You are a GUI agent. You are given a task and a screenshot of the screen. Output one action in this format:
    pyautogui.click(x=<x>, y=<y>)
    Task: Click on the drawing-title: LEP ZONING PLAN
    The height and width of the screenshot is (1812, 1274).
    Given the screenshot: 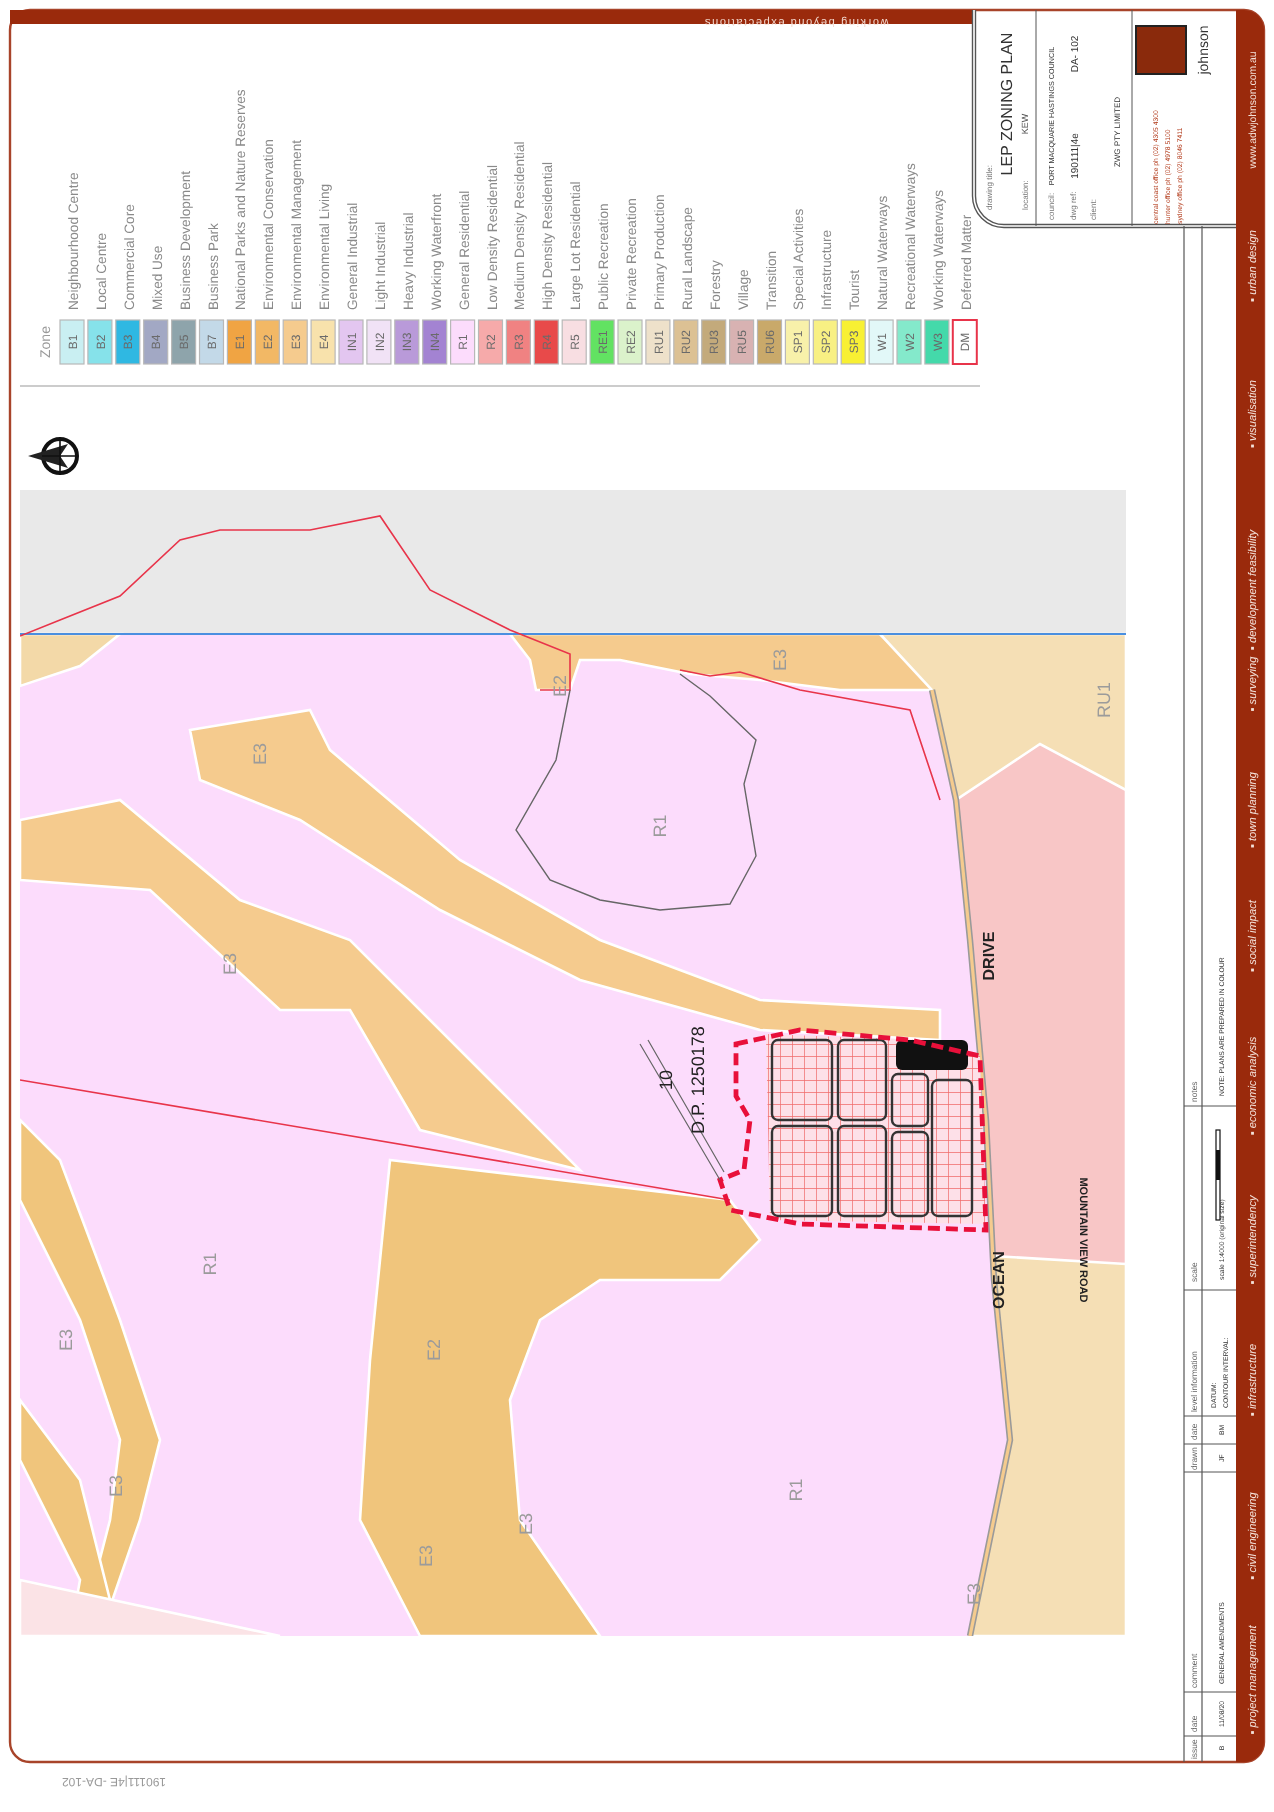 What is the action you would take?
    pyautogui.click(x=1007, y=104)
    